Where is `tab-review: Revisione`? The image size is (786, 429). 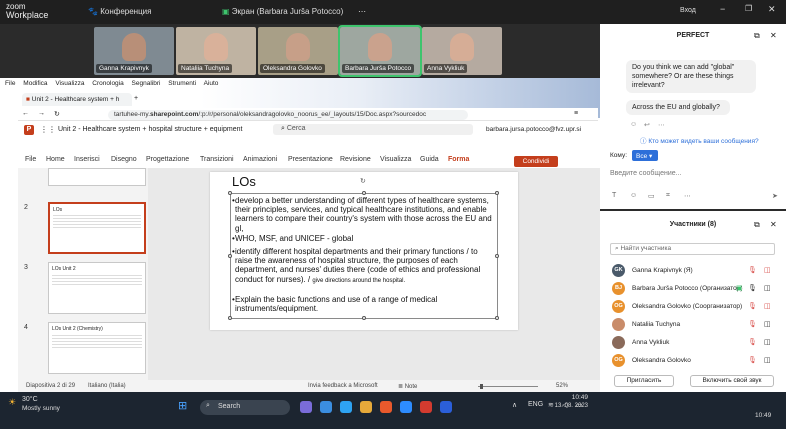
tab-review: Revisione is located at coordinates (355, 159).